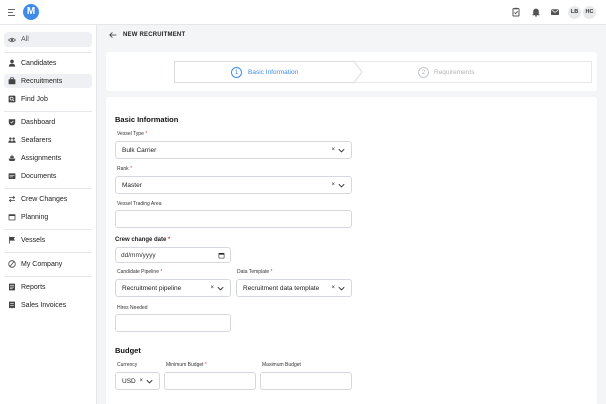 The height and width of the screenshot is (404, 606). I want to click on report-icon, so click(12, 287).